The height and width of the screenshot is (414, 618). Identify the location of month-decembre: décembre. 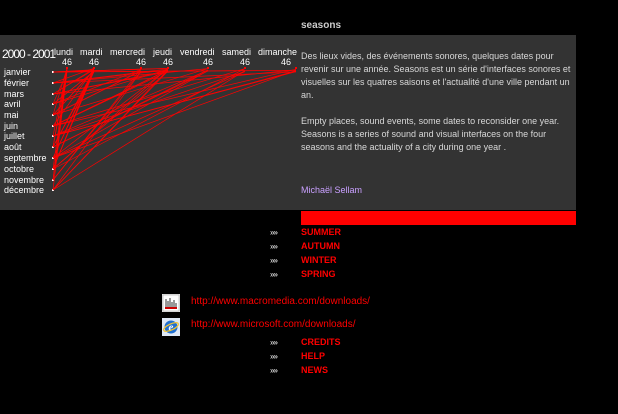
(24, 190).